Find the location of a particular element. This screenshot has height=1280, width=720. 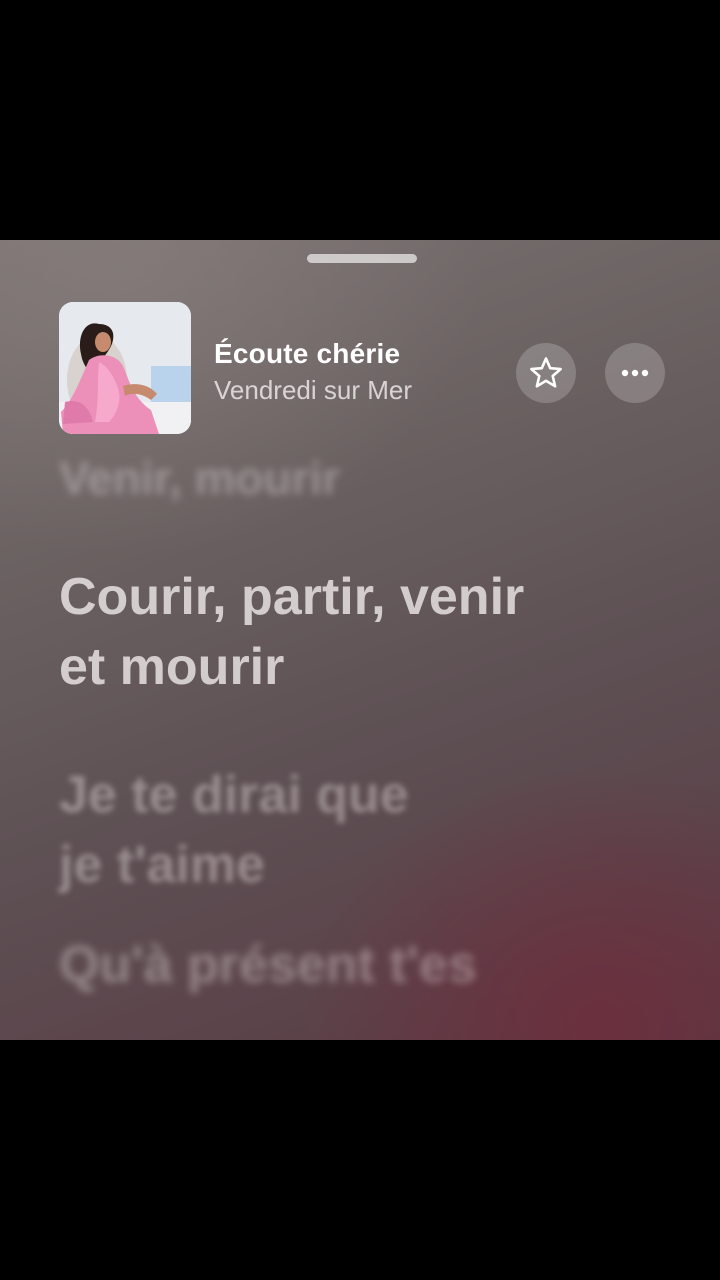

lyric-text: Courir, partir, venir is located at coordinates (292, 597).